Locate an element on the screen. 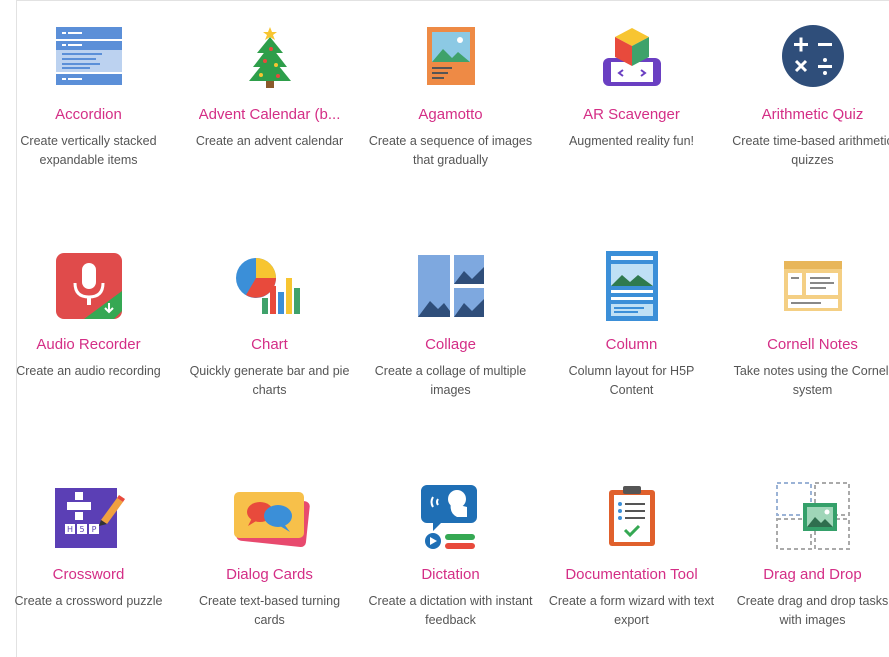  content-type-title: Dialog Cards is located at coordinates (269, 575).